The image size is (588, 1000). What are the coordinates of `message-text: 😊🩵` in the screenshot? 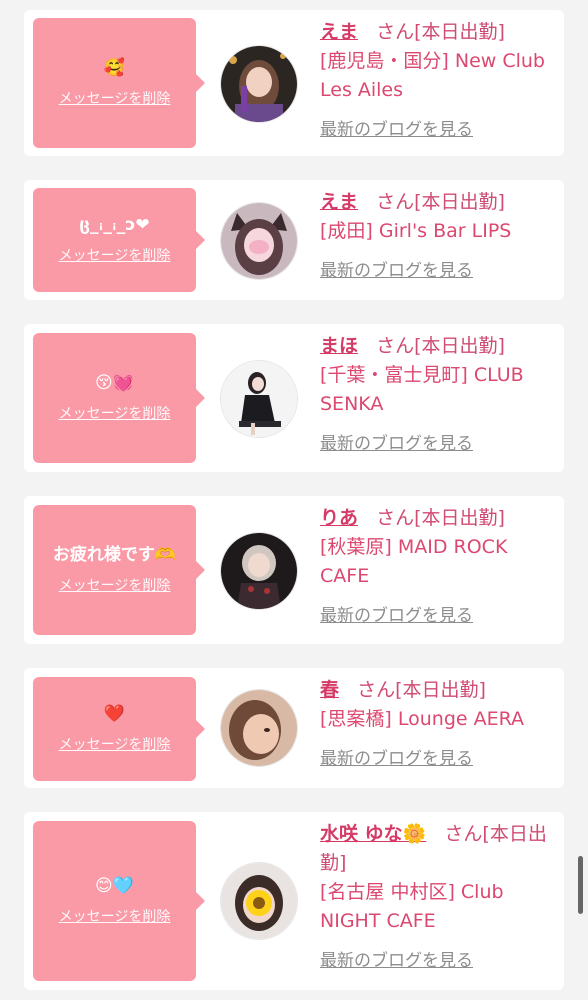 It's located at (114, 885).